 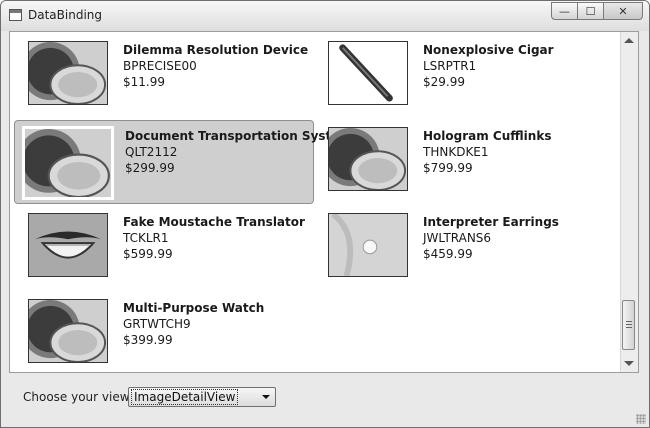 I want to click on title-bar: DataBinding — ☐ ✕, so click(x=325, y=16).